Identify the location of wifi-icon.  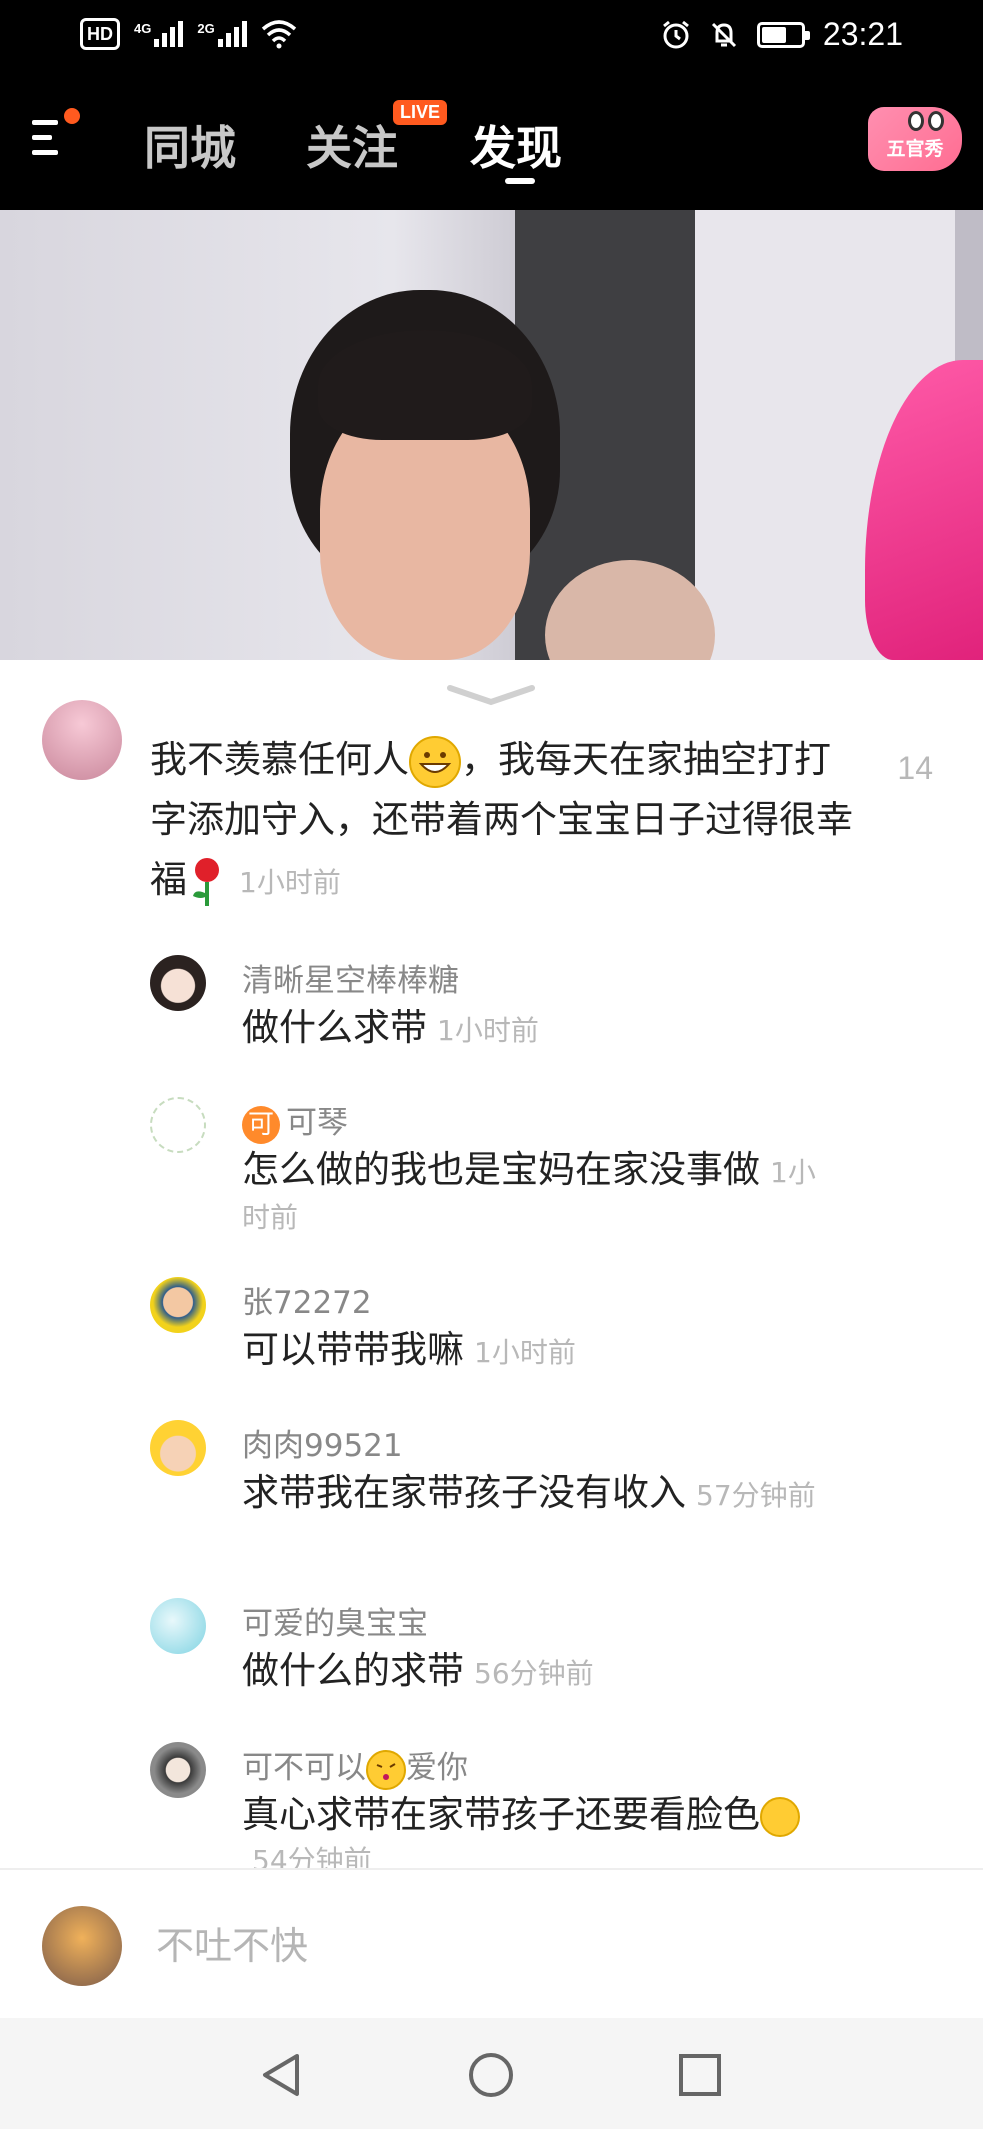
(278, 34).